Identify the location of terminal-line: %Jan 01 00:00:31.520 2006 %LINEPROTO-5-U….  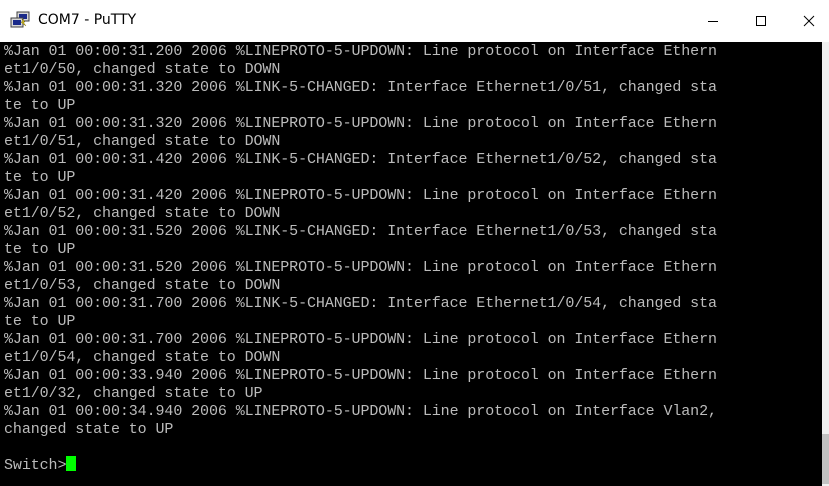
(360, 267).